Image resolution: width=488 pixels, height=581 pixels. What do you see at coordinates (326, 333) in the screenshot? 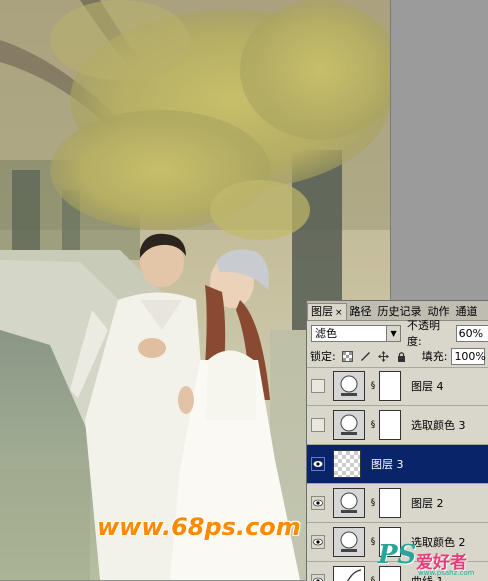
I see `blend-mode-value: 滤色` at bounding box center [326, 333].